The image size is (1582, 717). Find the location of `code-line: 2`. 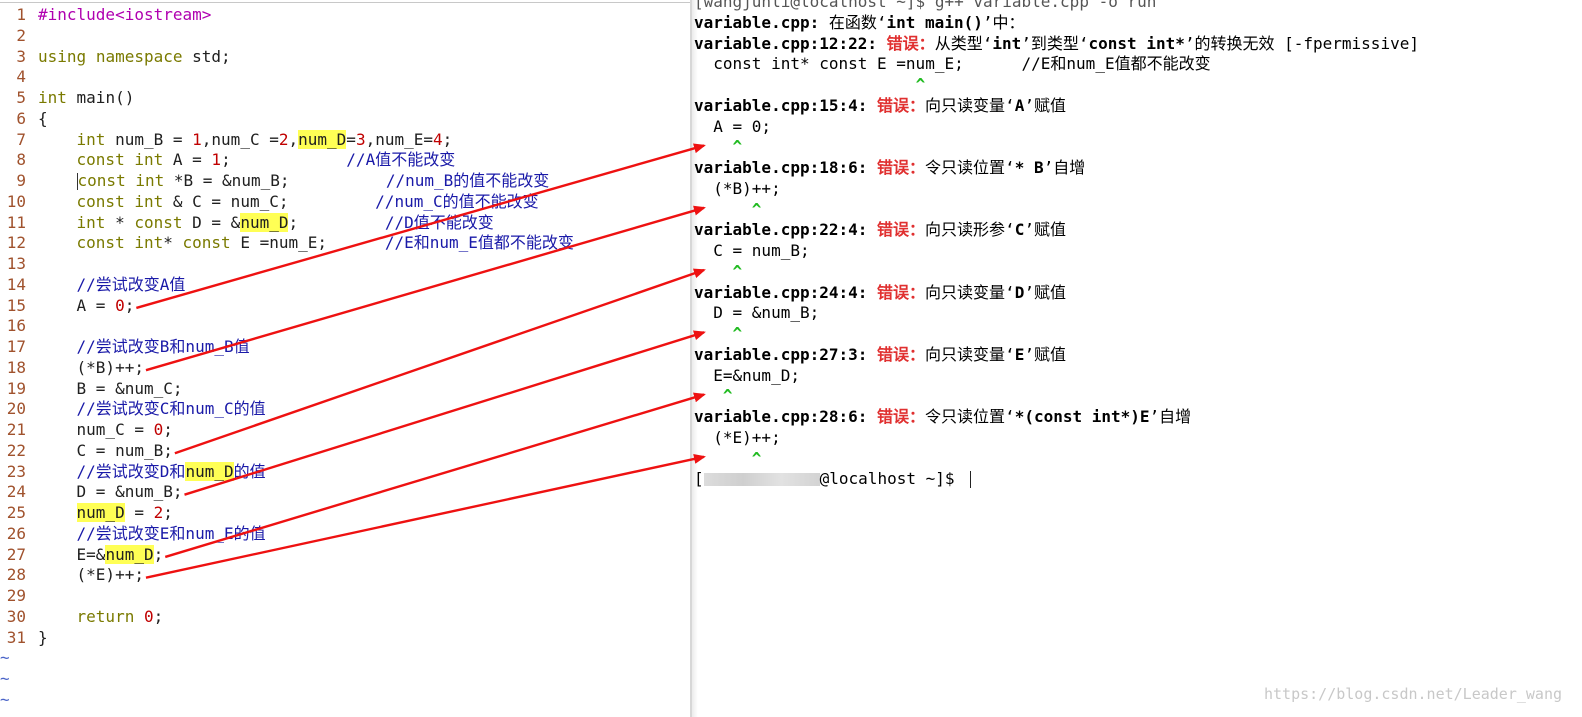

code-line: 2 is located at coordinates (287, 36).